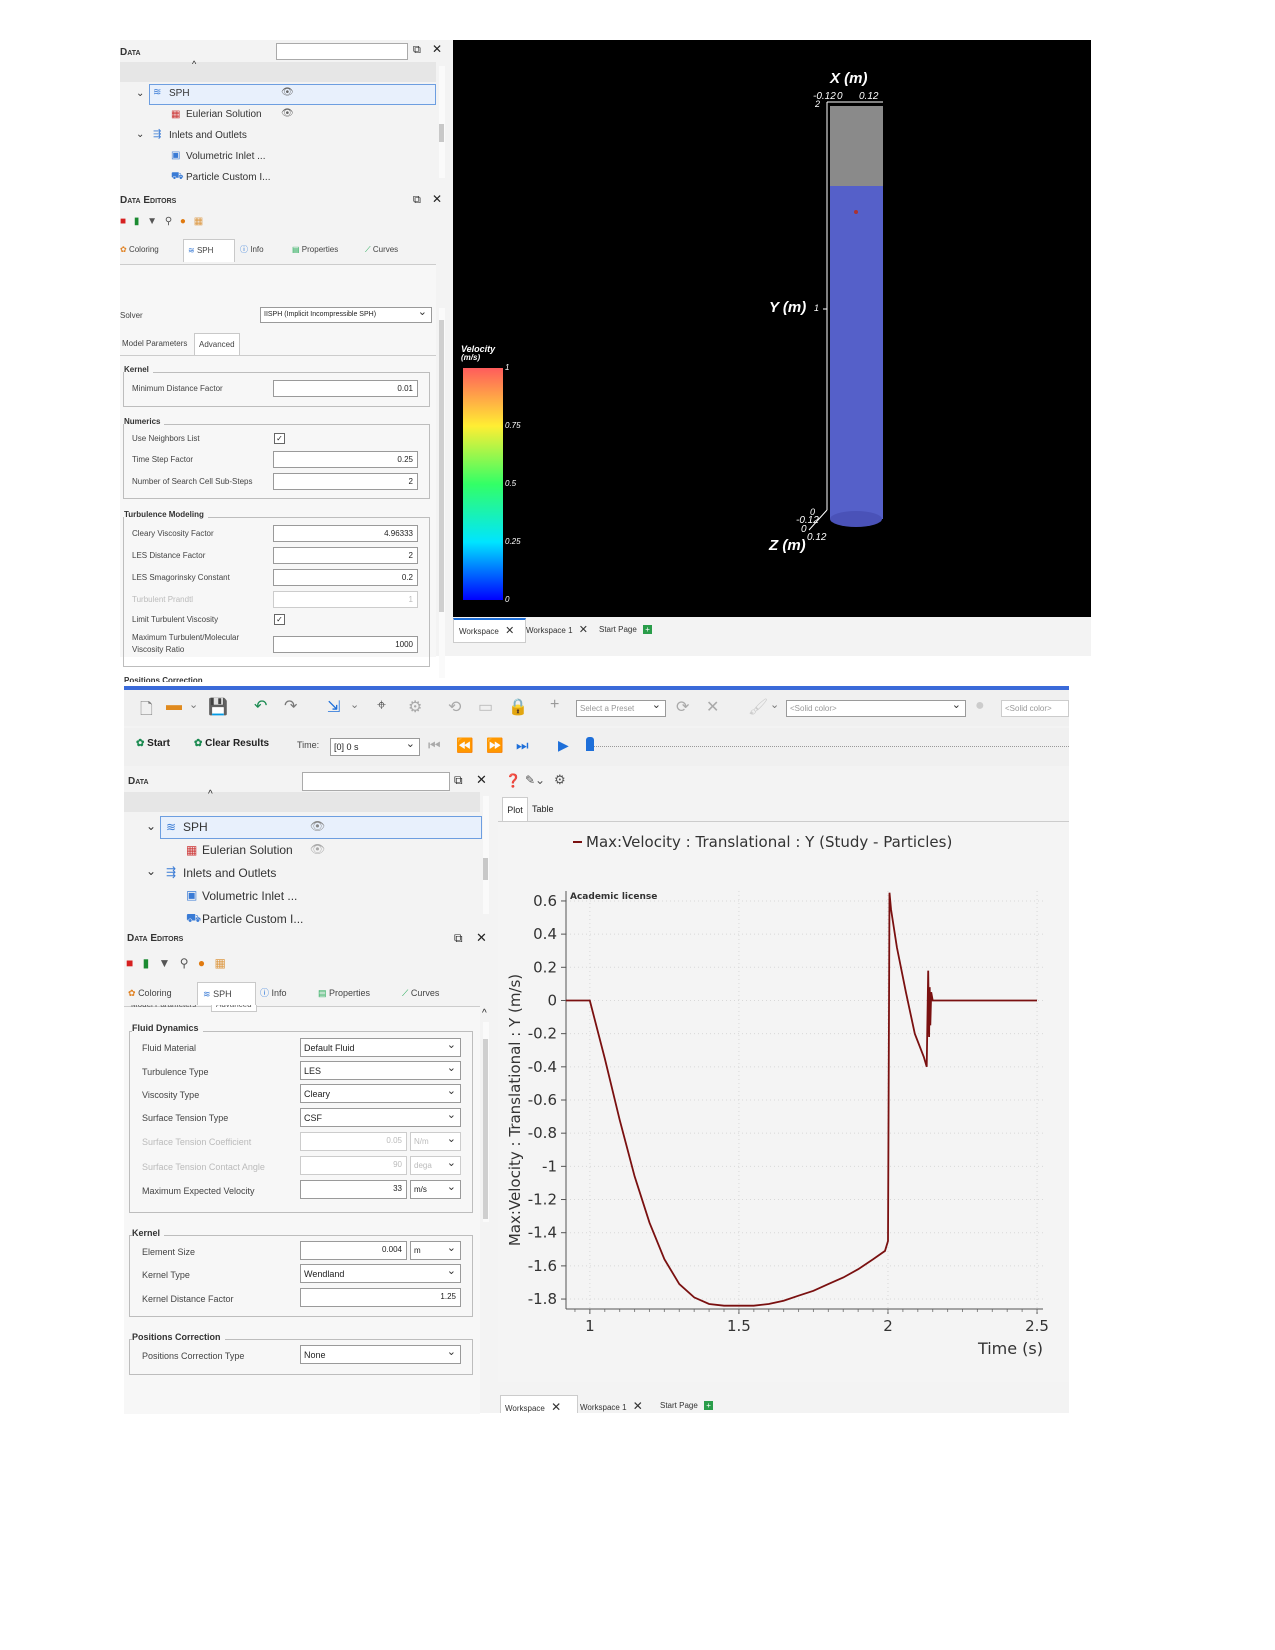 The height and width of the screenshot is (1650, 1275). Describe the element at coordinates (560, 780) in the screenshot. I see `gear-icon: ⚙` at that location.